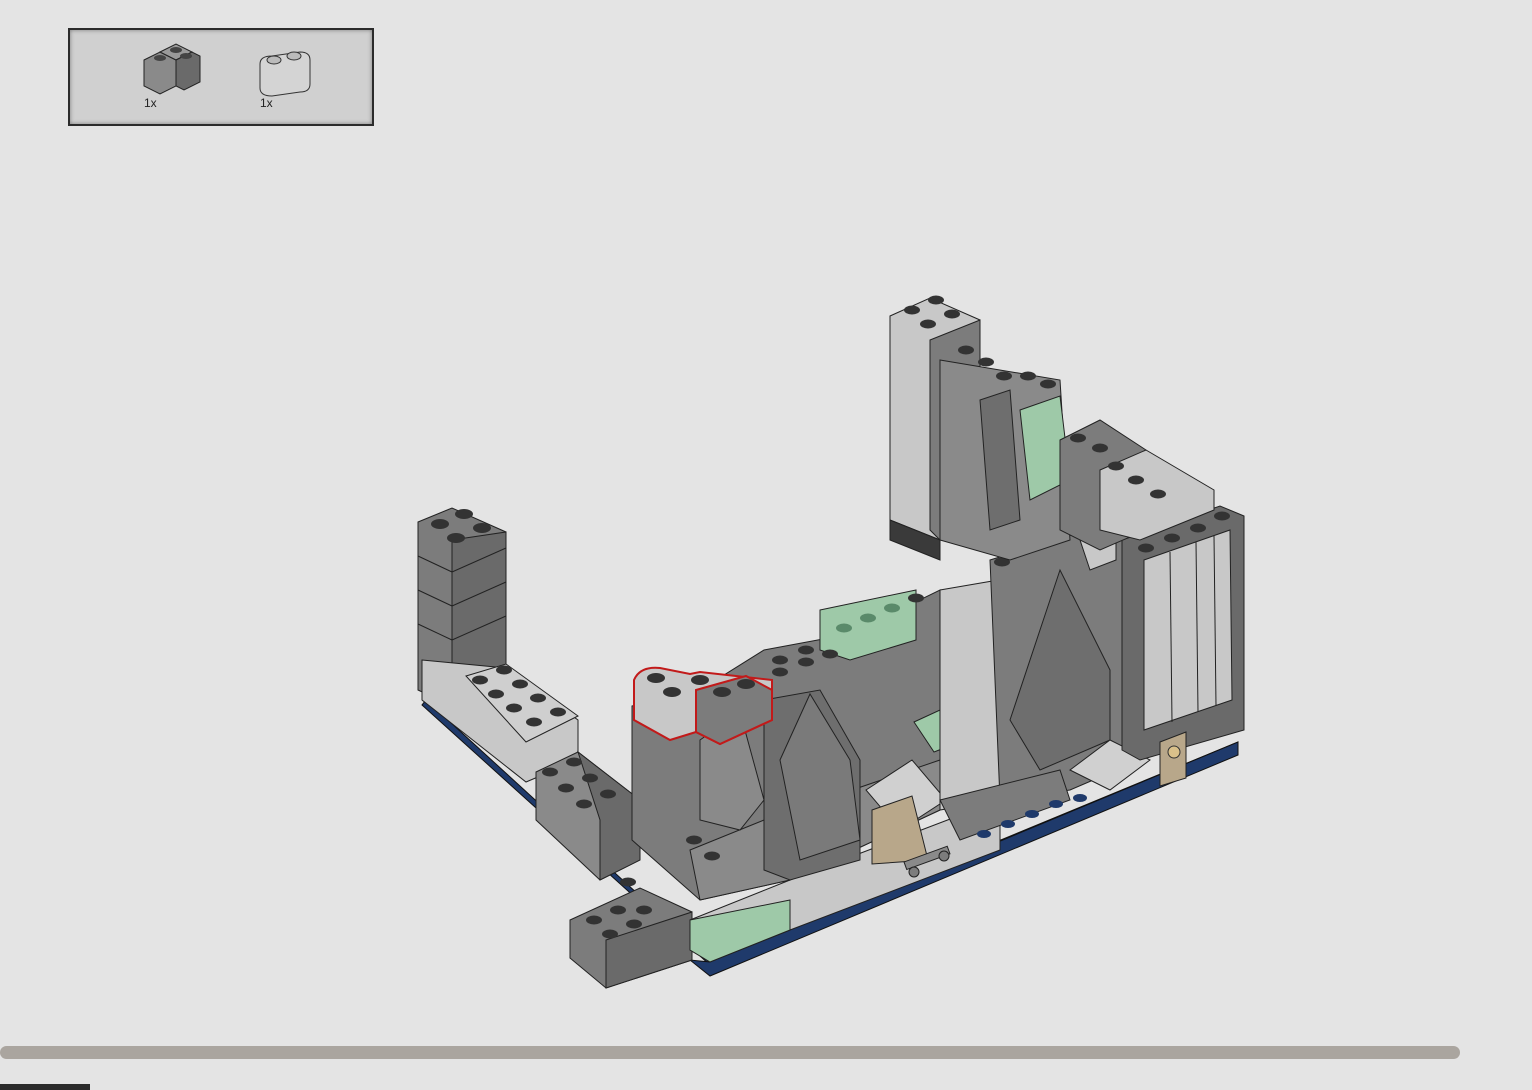  I want to click on front-wall, so click(796, 745).